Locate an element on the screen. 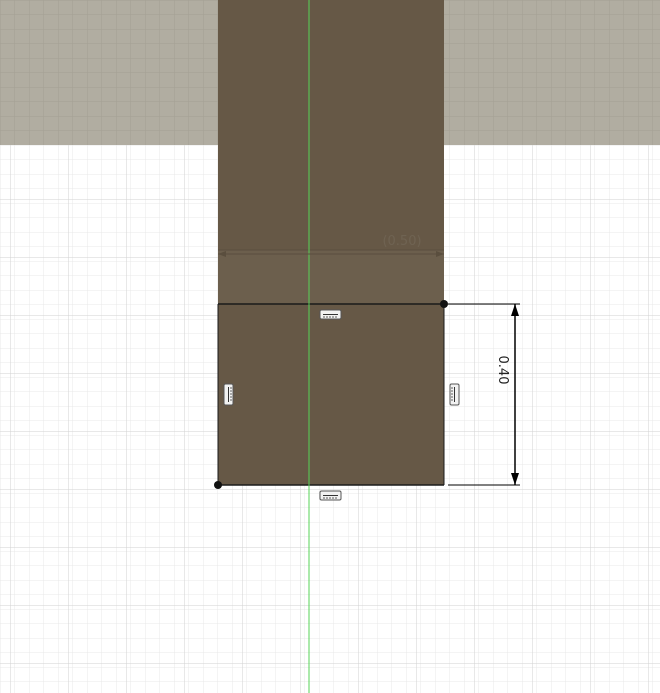  reference-width-label: (0.50) is located at coordinates (401, 241).